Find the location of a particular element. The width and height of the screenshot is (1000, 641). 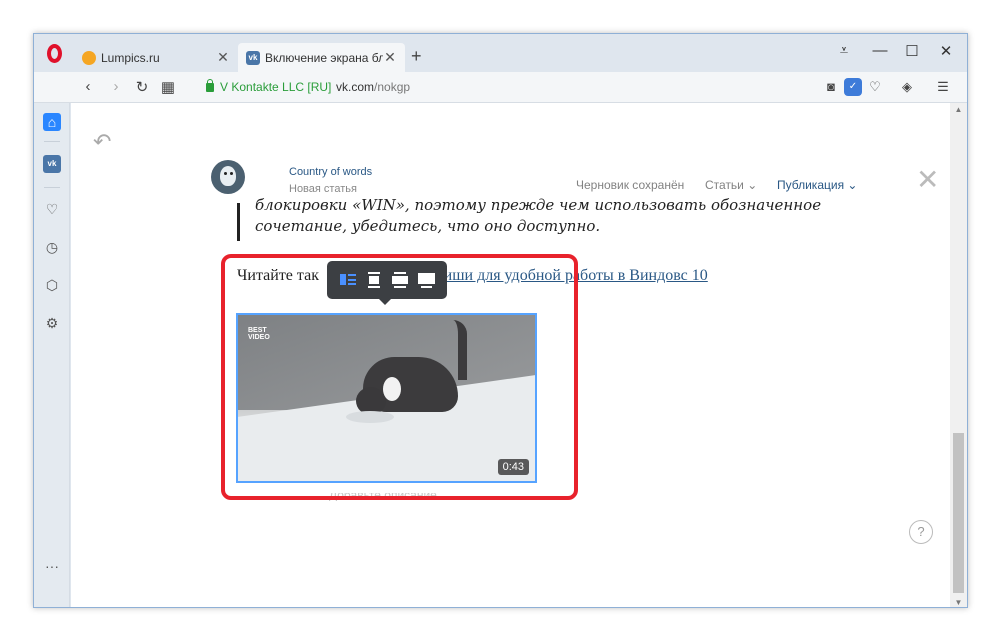

opera-menu-icon is located at coordinates (54, 53).